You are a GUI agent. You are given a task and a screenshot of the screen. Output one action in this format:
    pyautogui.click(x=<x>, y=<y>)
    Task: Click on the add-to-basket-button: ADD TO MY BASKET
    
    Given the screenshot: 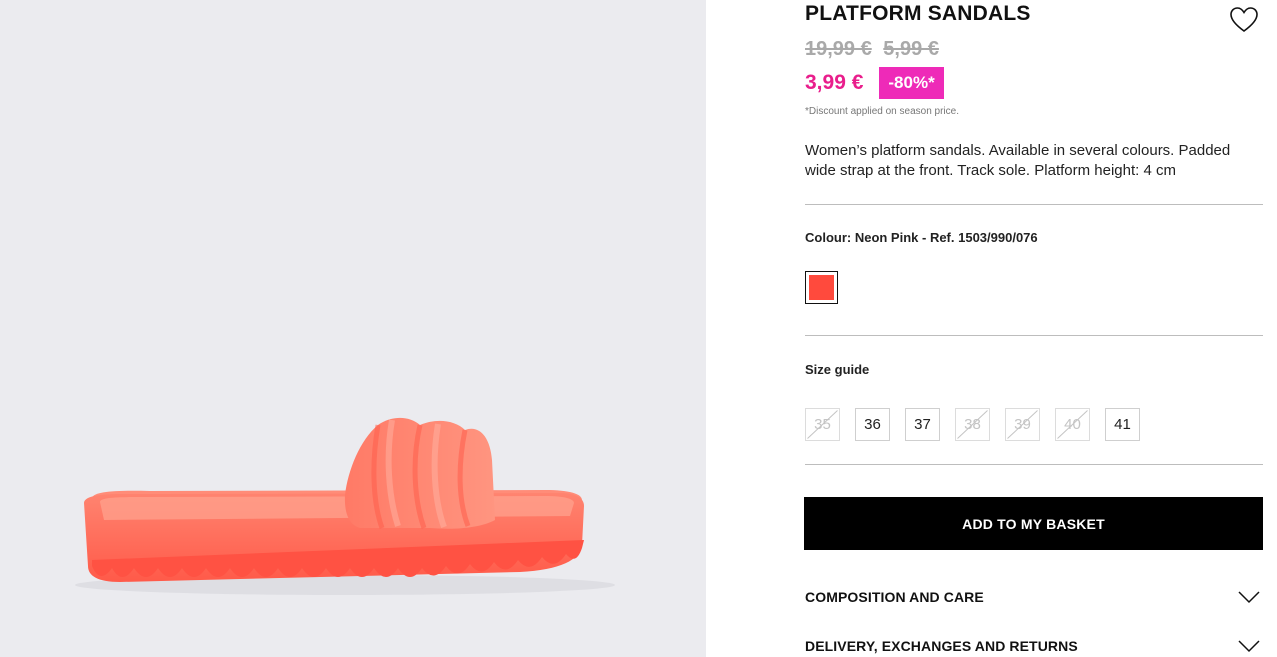 What is the action you would take?
    pyautogui.click(x=1033, y=523)
    